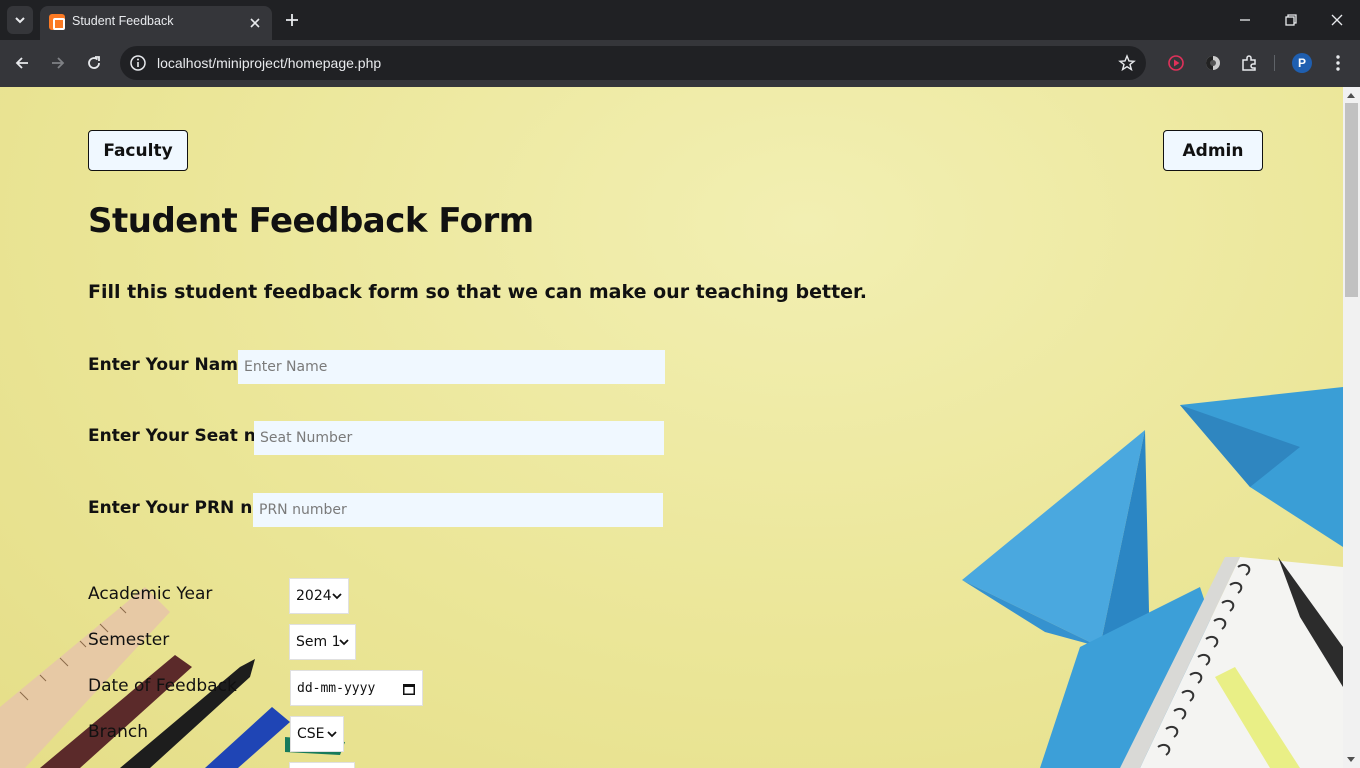  I want to click on seat-input, so click(459, 438).